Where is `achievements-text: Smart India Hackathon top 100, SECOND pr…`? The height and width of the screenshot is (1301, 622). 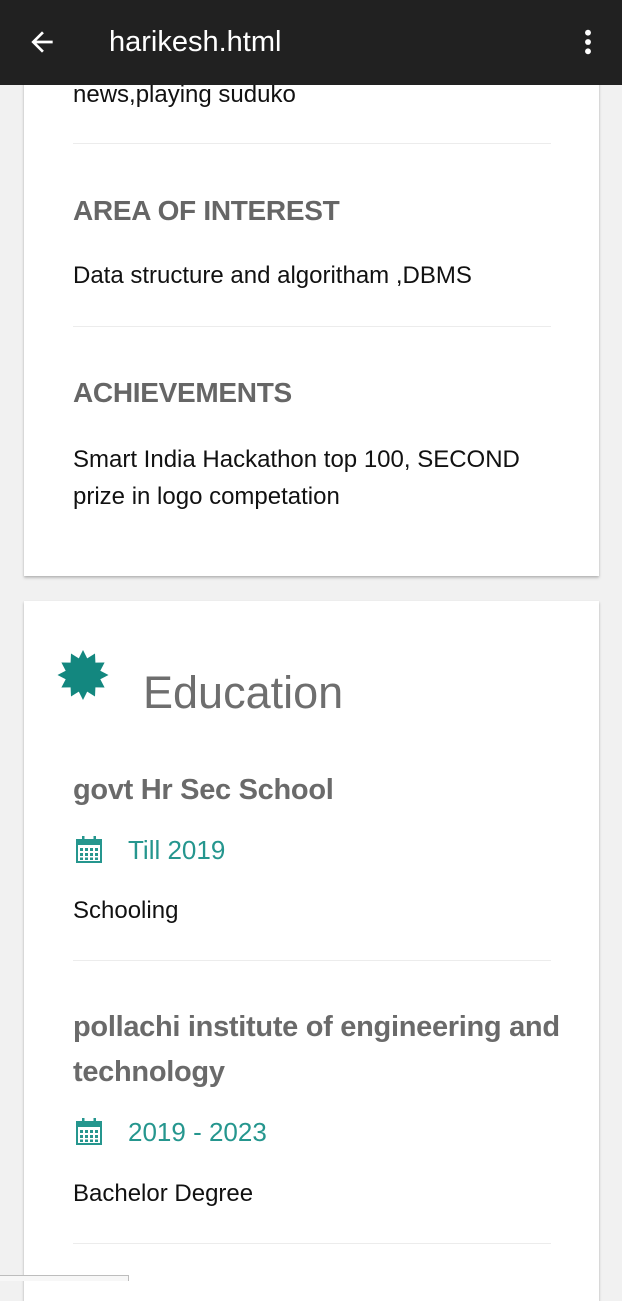 achievements-text: Smart India Hackathon top 100, SECOND pr… is located at coordinates (296, 478).